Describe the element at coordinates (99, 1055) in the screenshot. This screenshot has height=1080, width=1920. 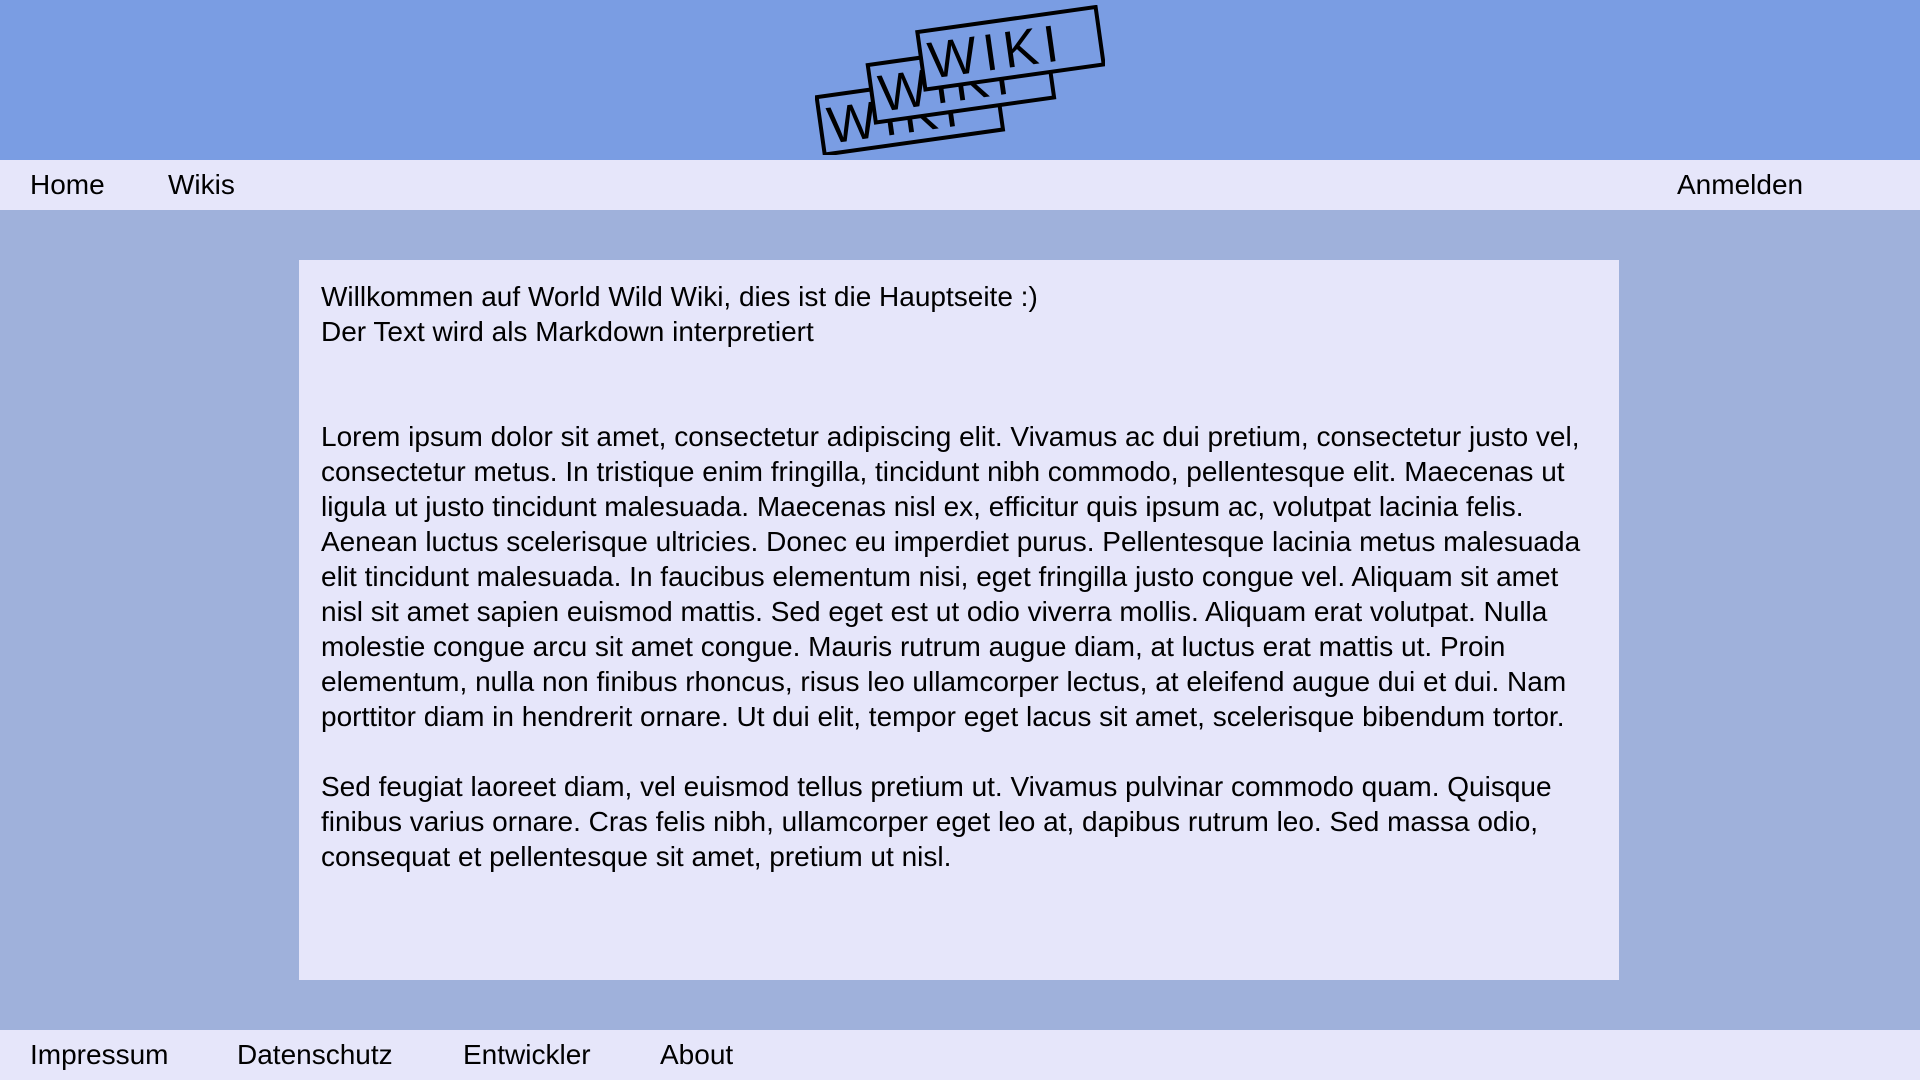
I see `footer-impressum-link: Impressum` at that location.